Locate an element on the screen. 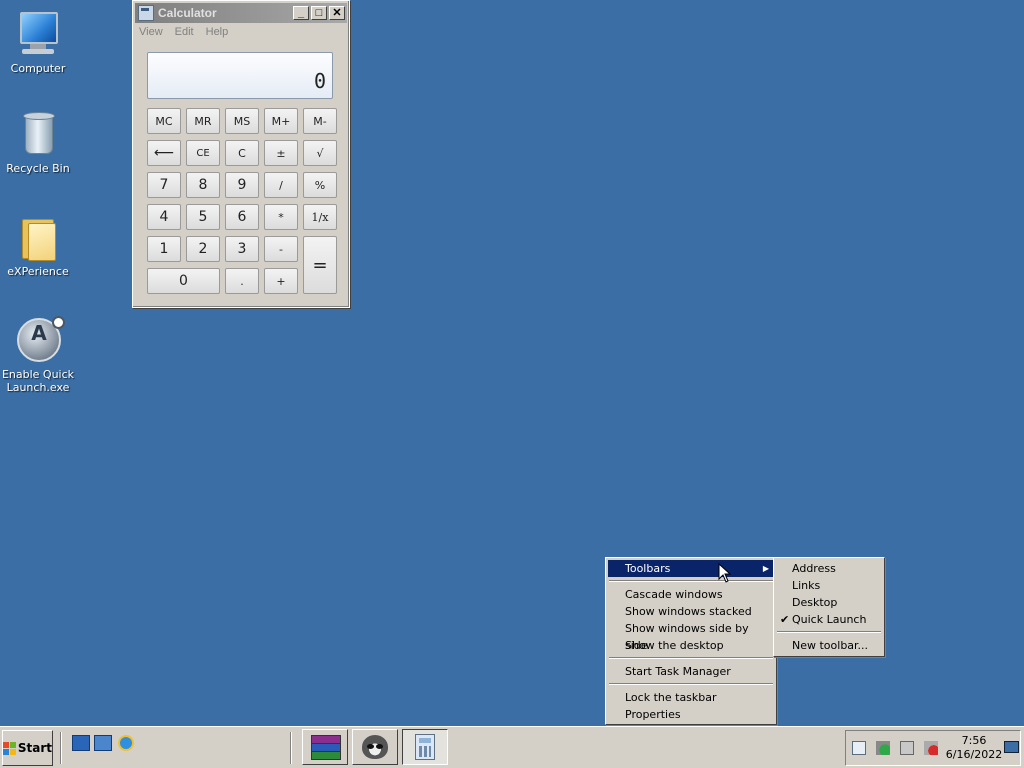 This screenshot has width=1024, height=768. recycle-bin-icon is located at coordinates (38, 134).